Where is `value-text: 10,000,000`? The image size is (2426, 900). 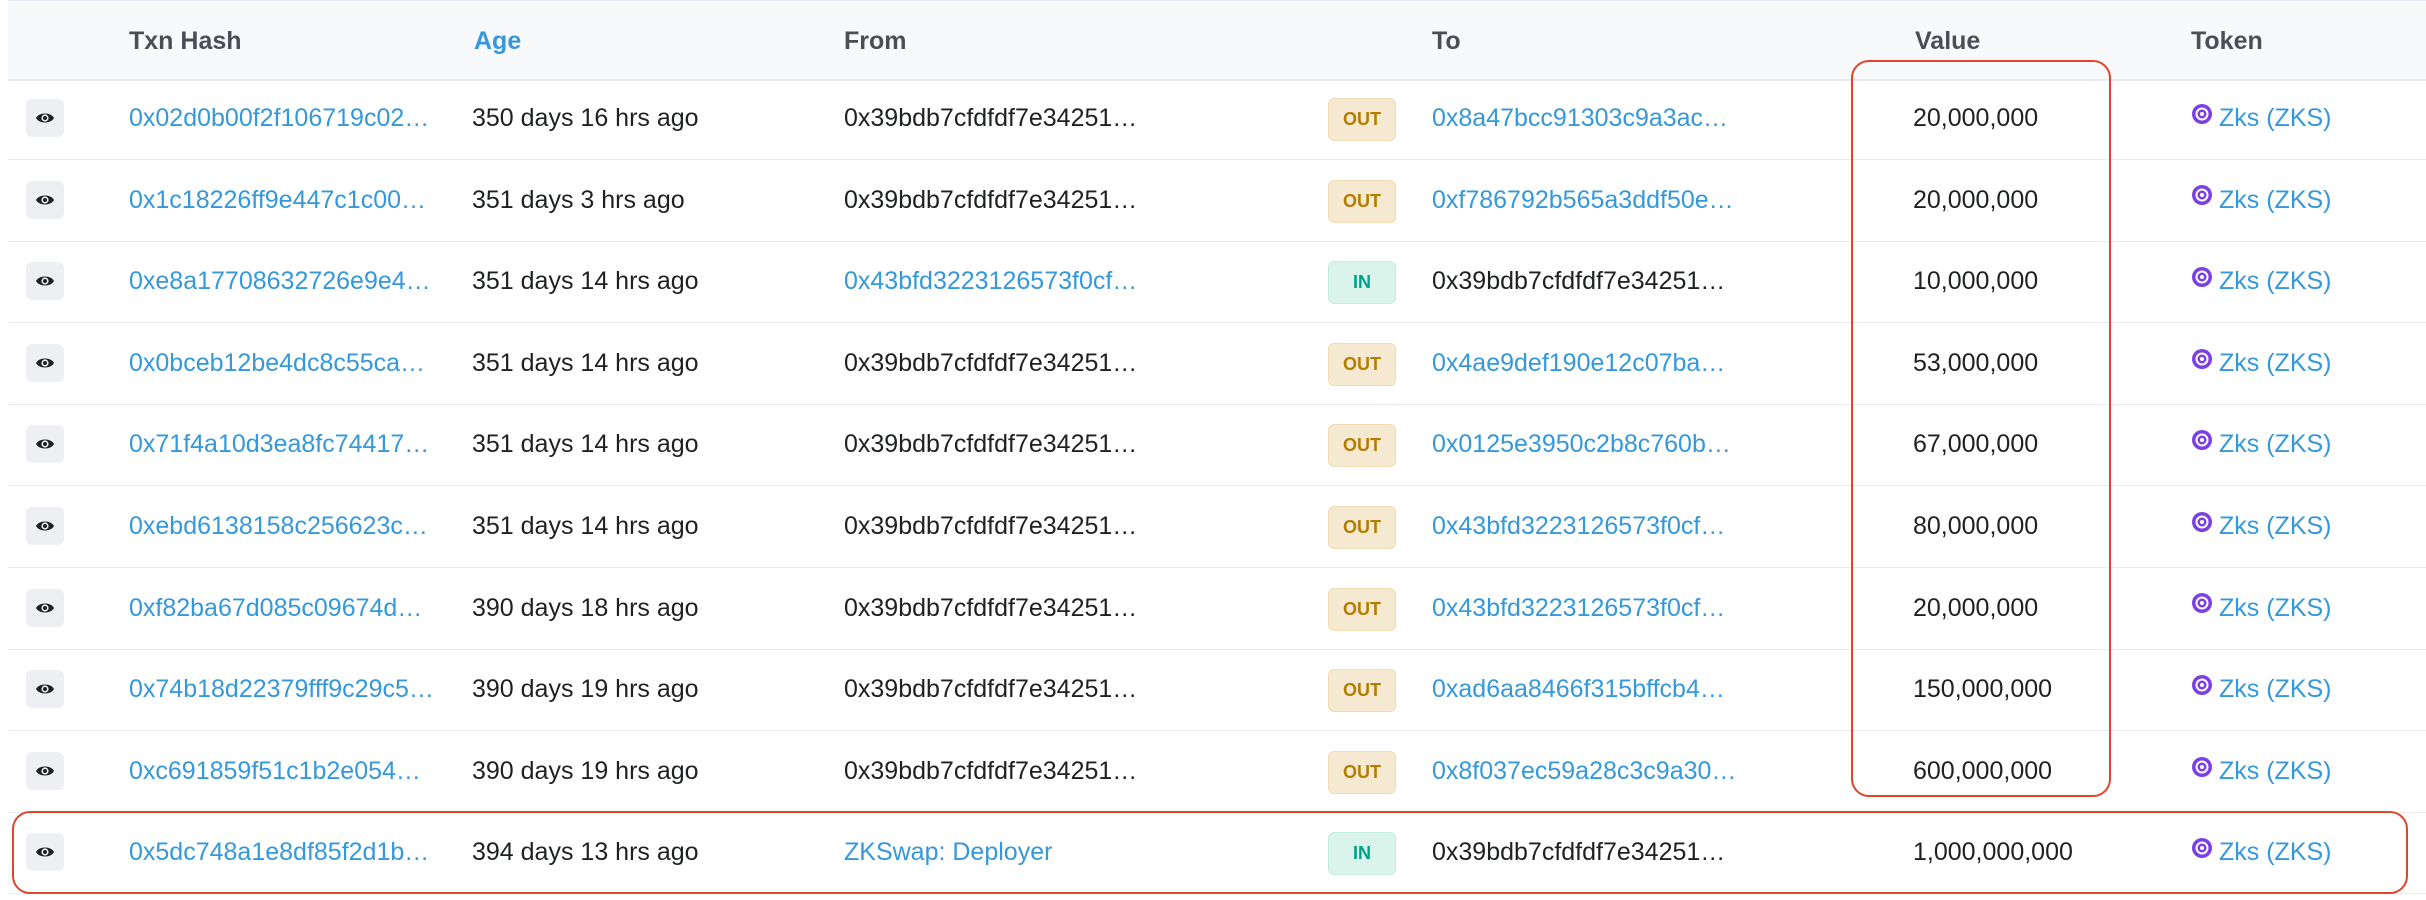 value-text: 10,000,000 is located at coordinates (1976, 281).